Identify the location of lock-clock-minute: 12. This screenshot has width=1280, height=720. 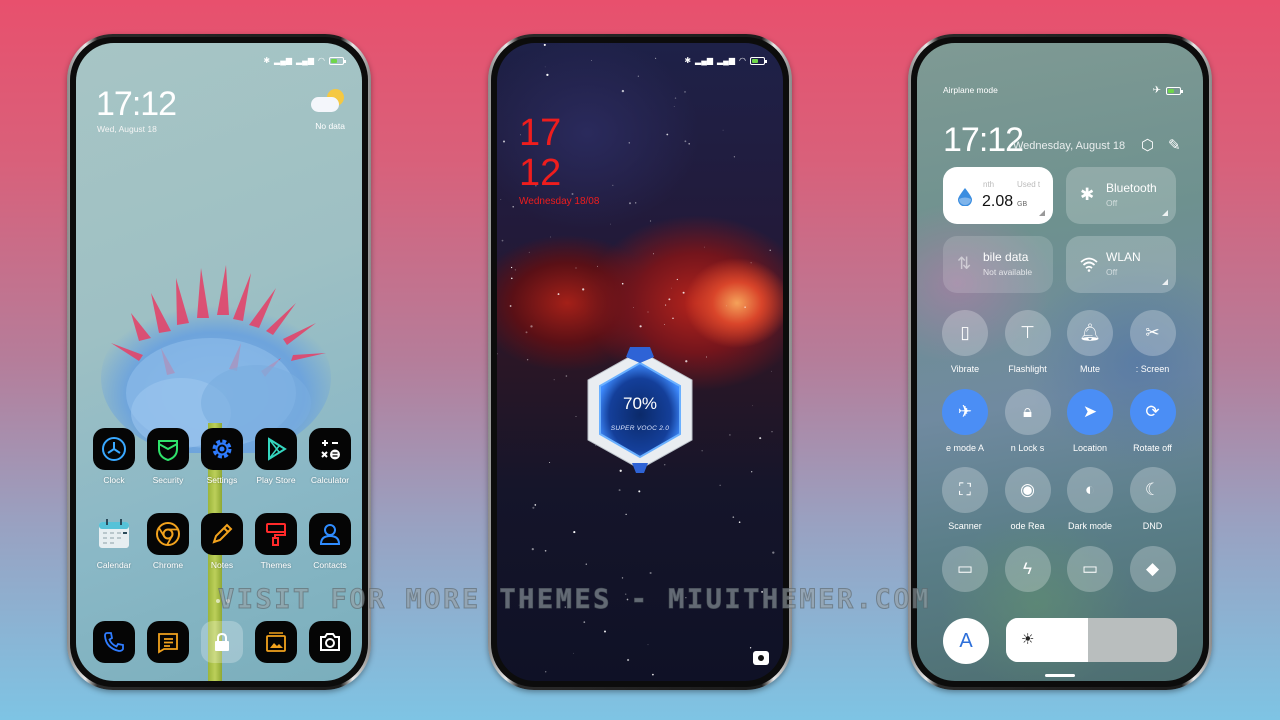
(540, 173).